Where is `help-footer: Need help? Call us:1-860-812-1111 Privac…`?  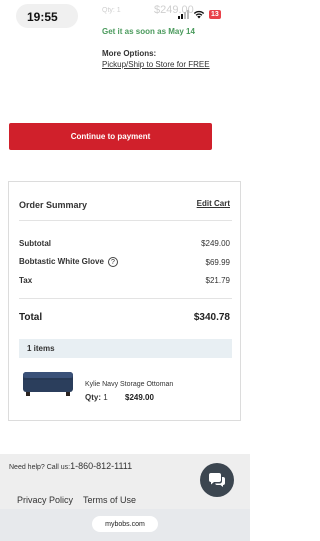 help-footer: Need help? Call us:1-860-812-1111 Privac… is located at coordinates (125, 497).